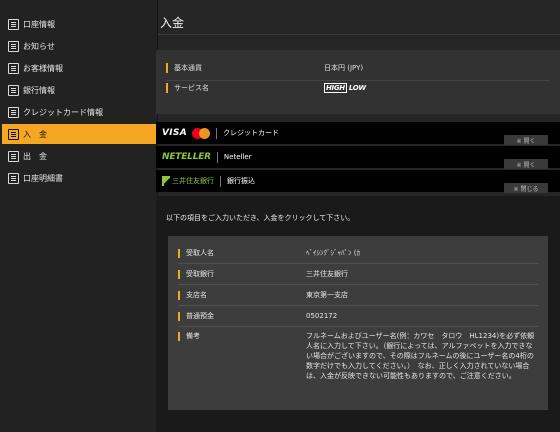 This screenshot has height=432, width=560. I want to click on deposit-icon, so click(13, 134).